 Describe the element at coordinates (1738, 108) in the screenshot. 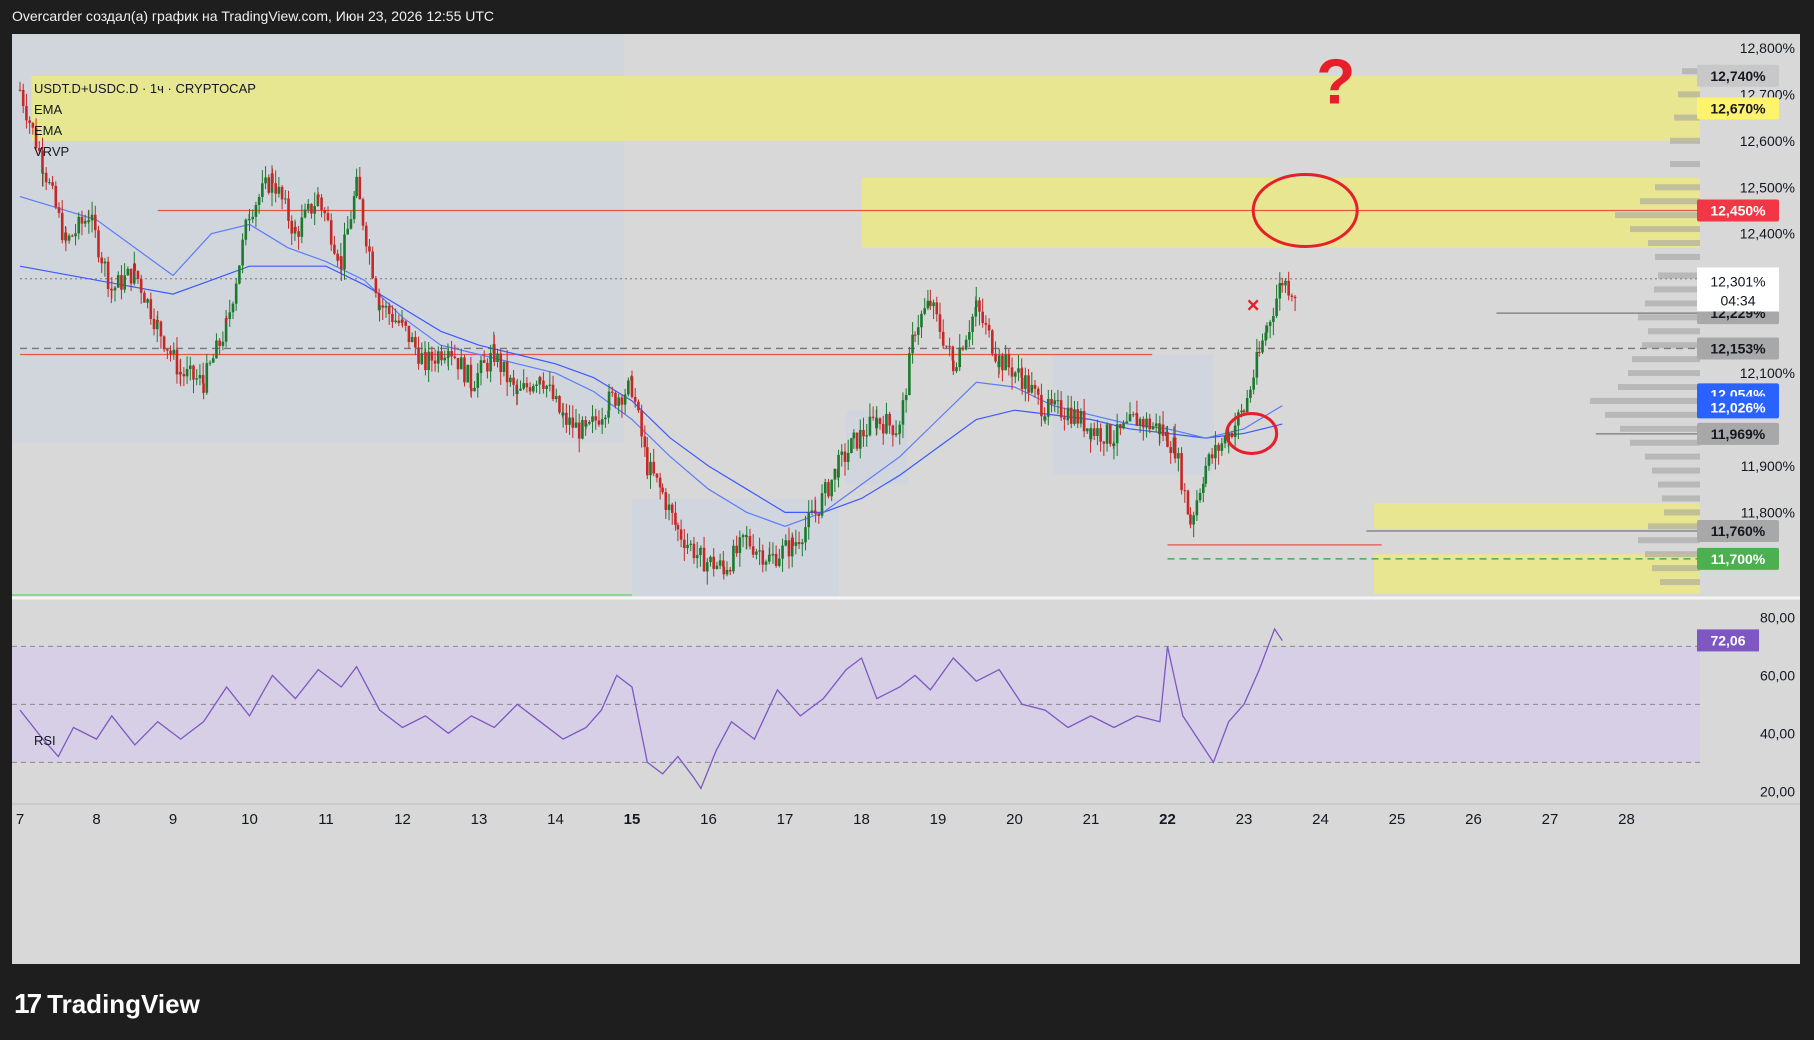

I see `price-label: 12,670%` at that location.